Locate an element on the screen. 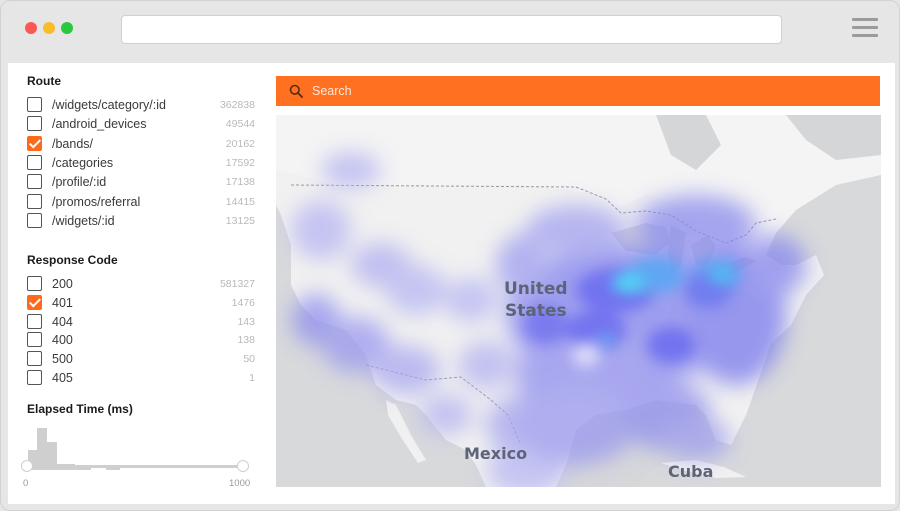  response-code-filter-label: 401 is located at coordinates (62, 302).